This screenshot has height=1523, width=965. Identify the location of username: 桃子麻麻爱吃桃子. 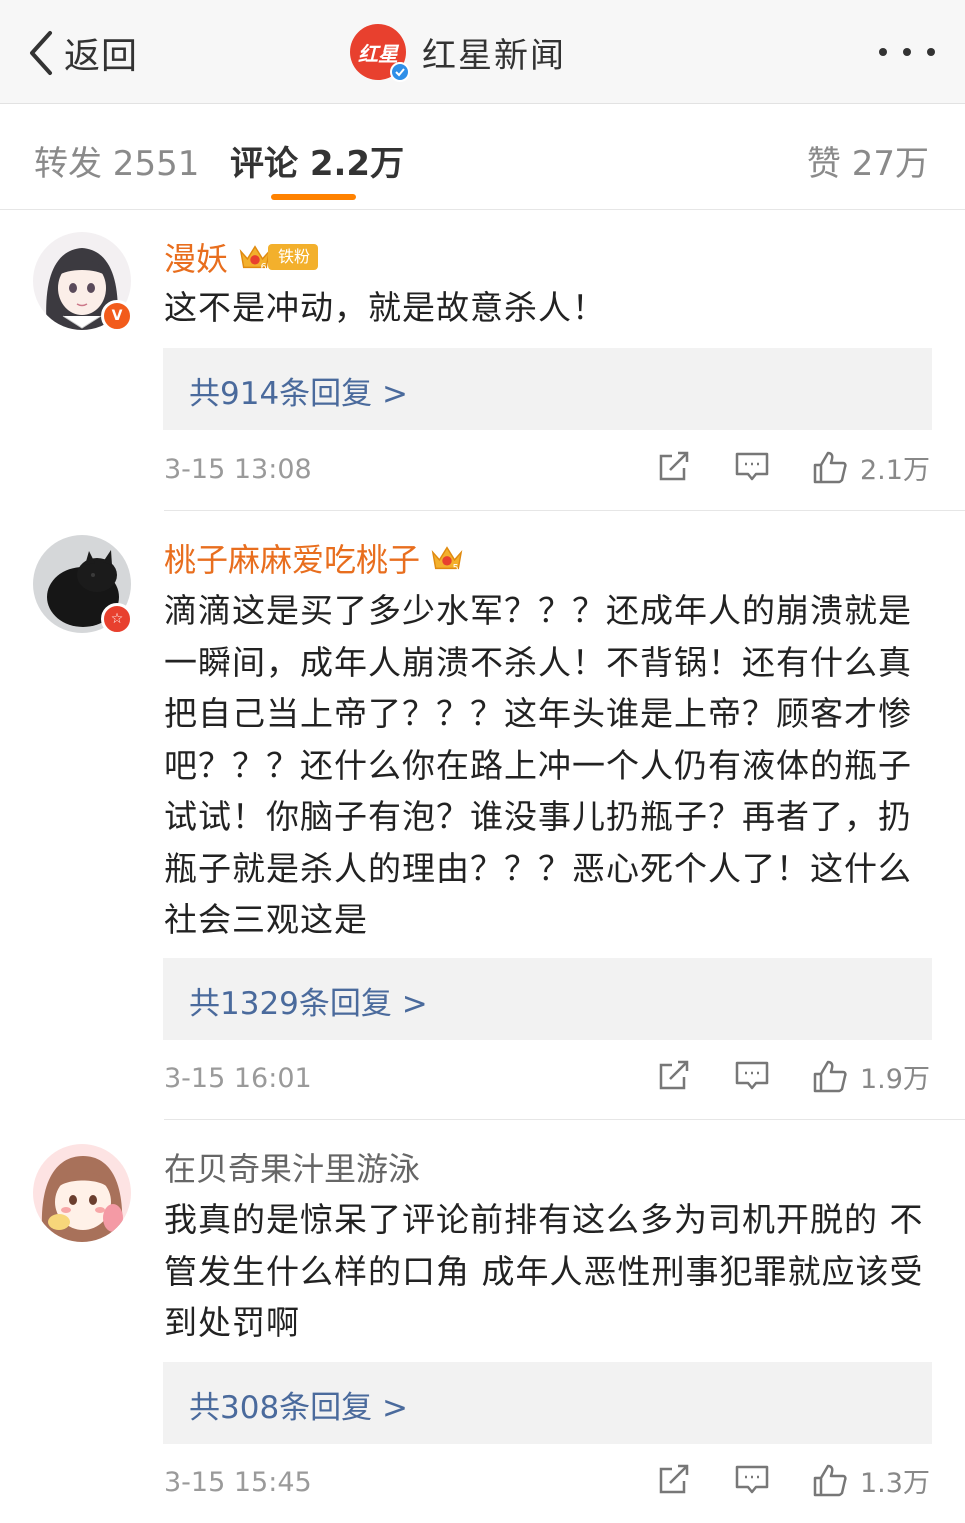
(292, 558).